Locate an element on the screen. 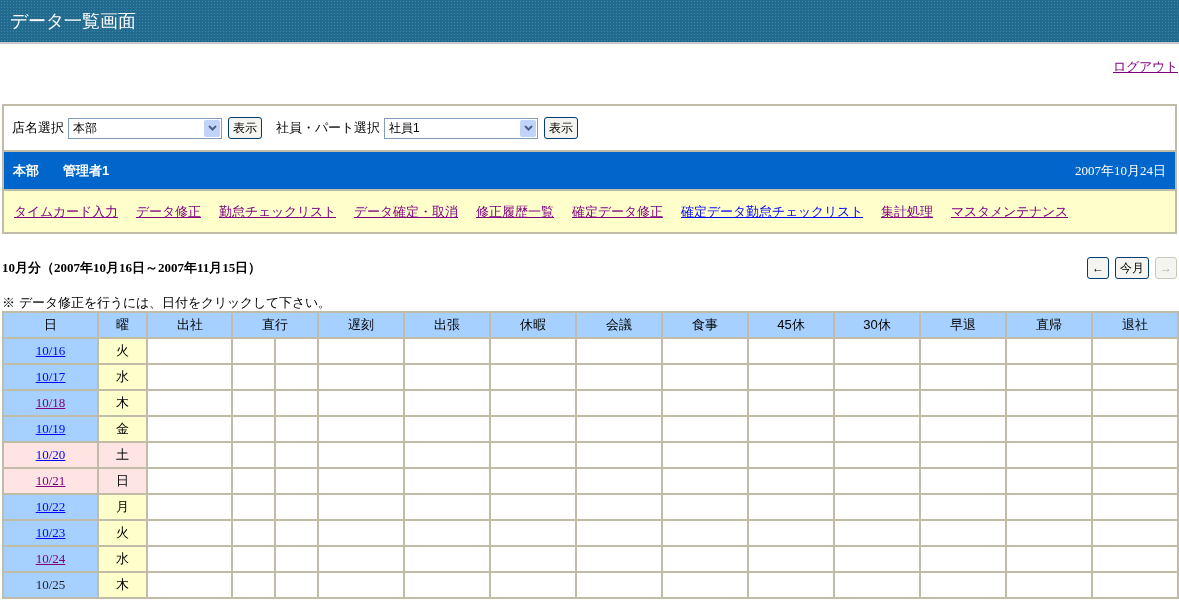  column-header: 30休 is located at coordinates (877, 325).